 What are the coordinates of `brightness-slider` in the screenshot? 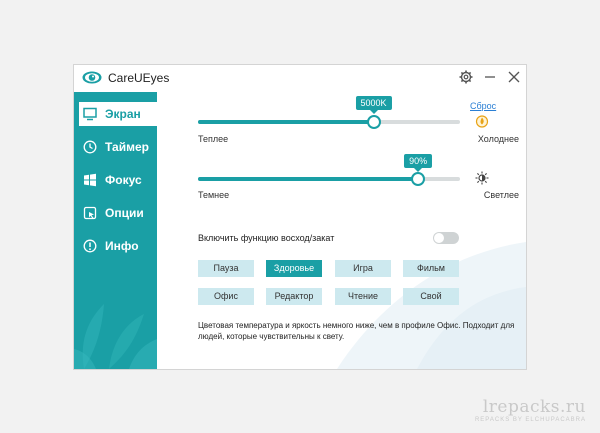 It's located at (329, 179).